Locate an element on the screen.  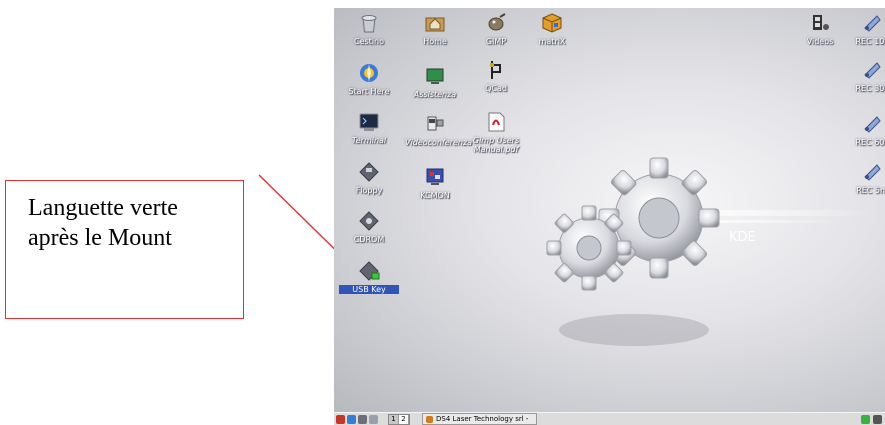
browser-launcher-icon is located at coordinates (351, 419).